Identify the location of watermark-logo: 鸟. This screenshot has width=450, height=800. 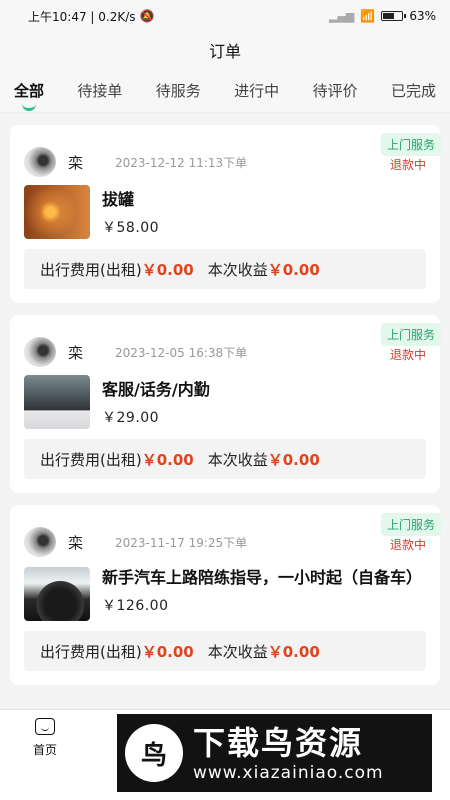
(154, 753).